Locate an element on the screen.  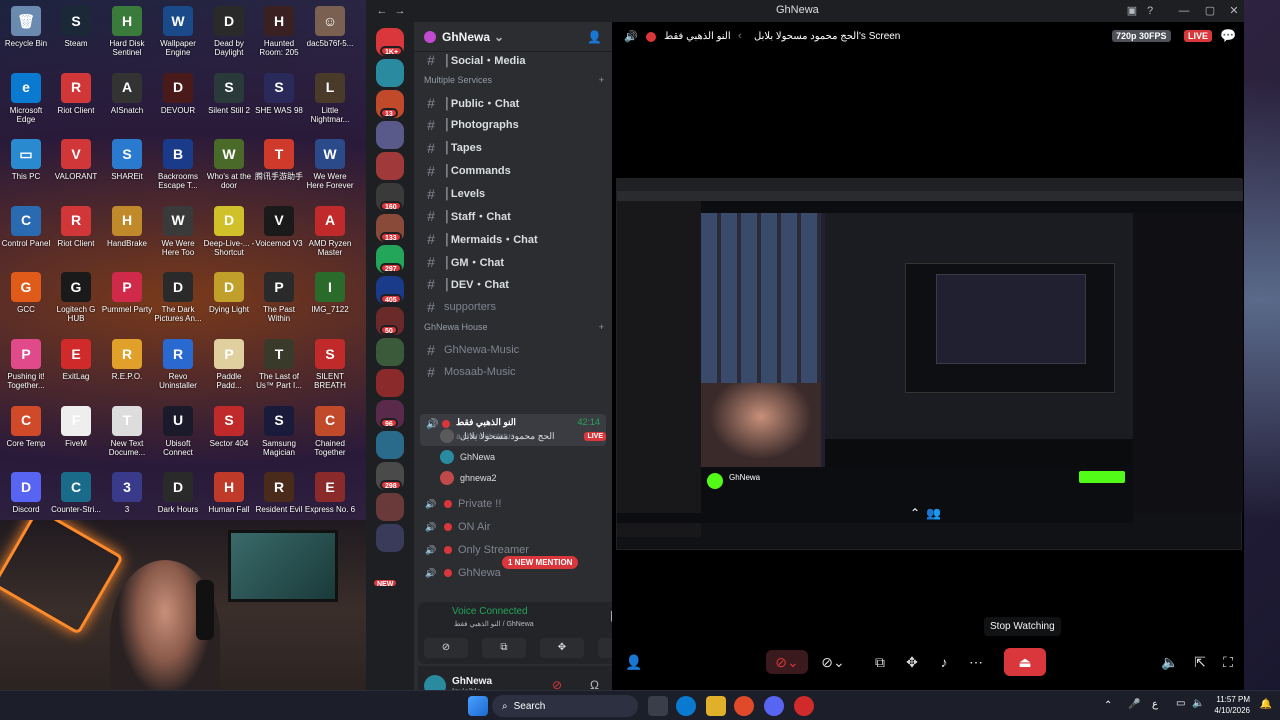
stop-watching-button: ⏏ is located at coordinates (1025, 662).